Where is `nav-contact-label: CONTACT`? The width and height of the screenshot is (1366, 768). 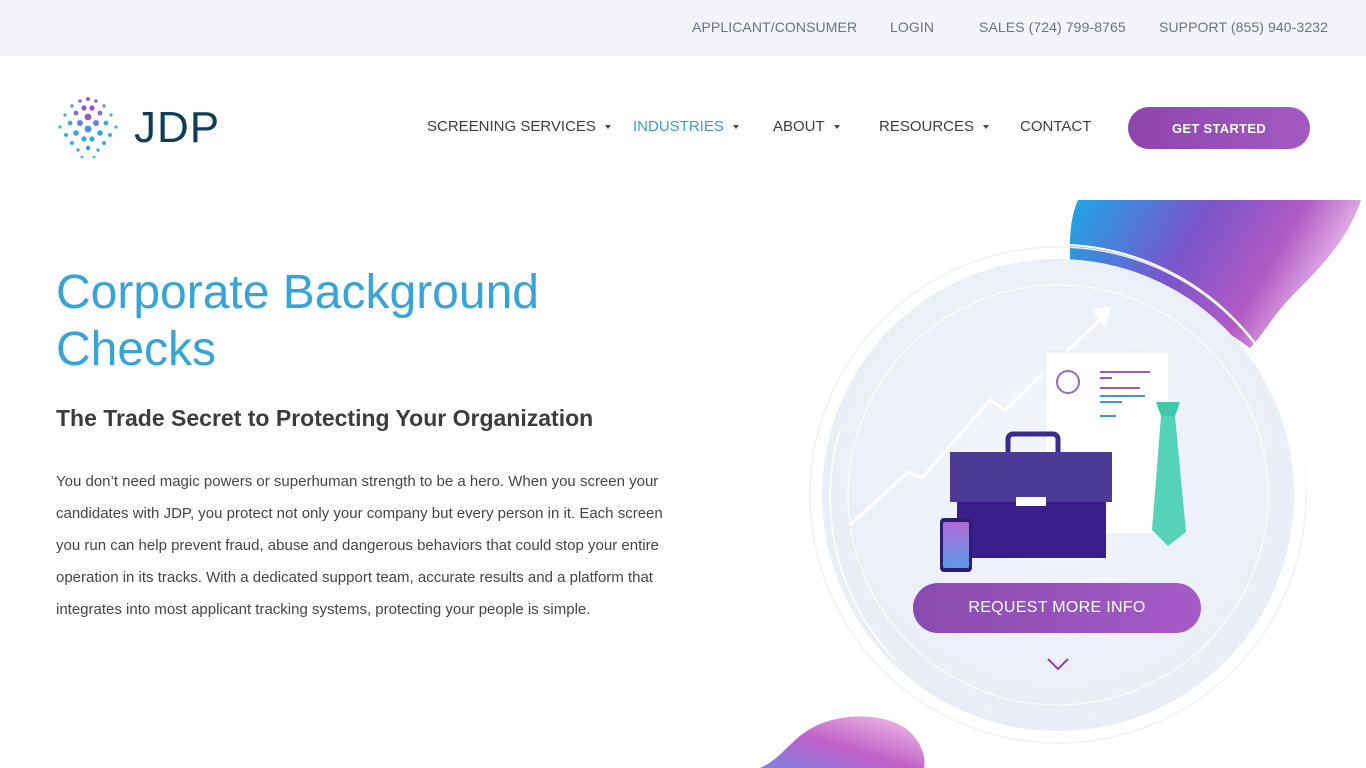
nav-contact-label: CONTACT is located at coordinates (1056, 126).